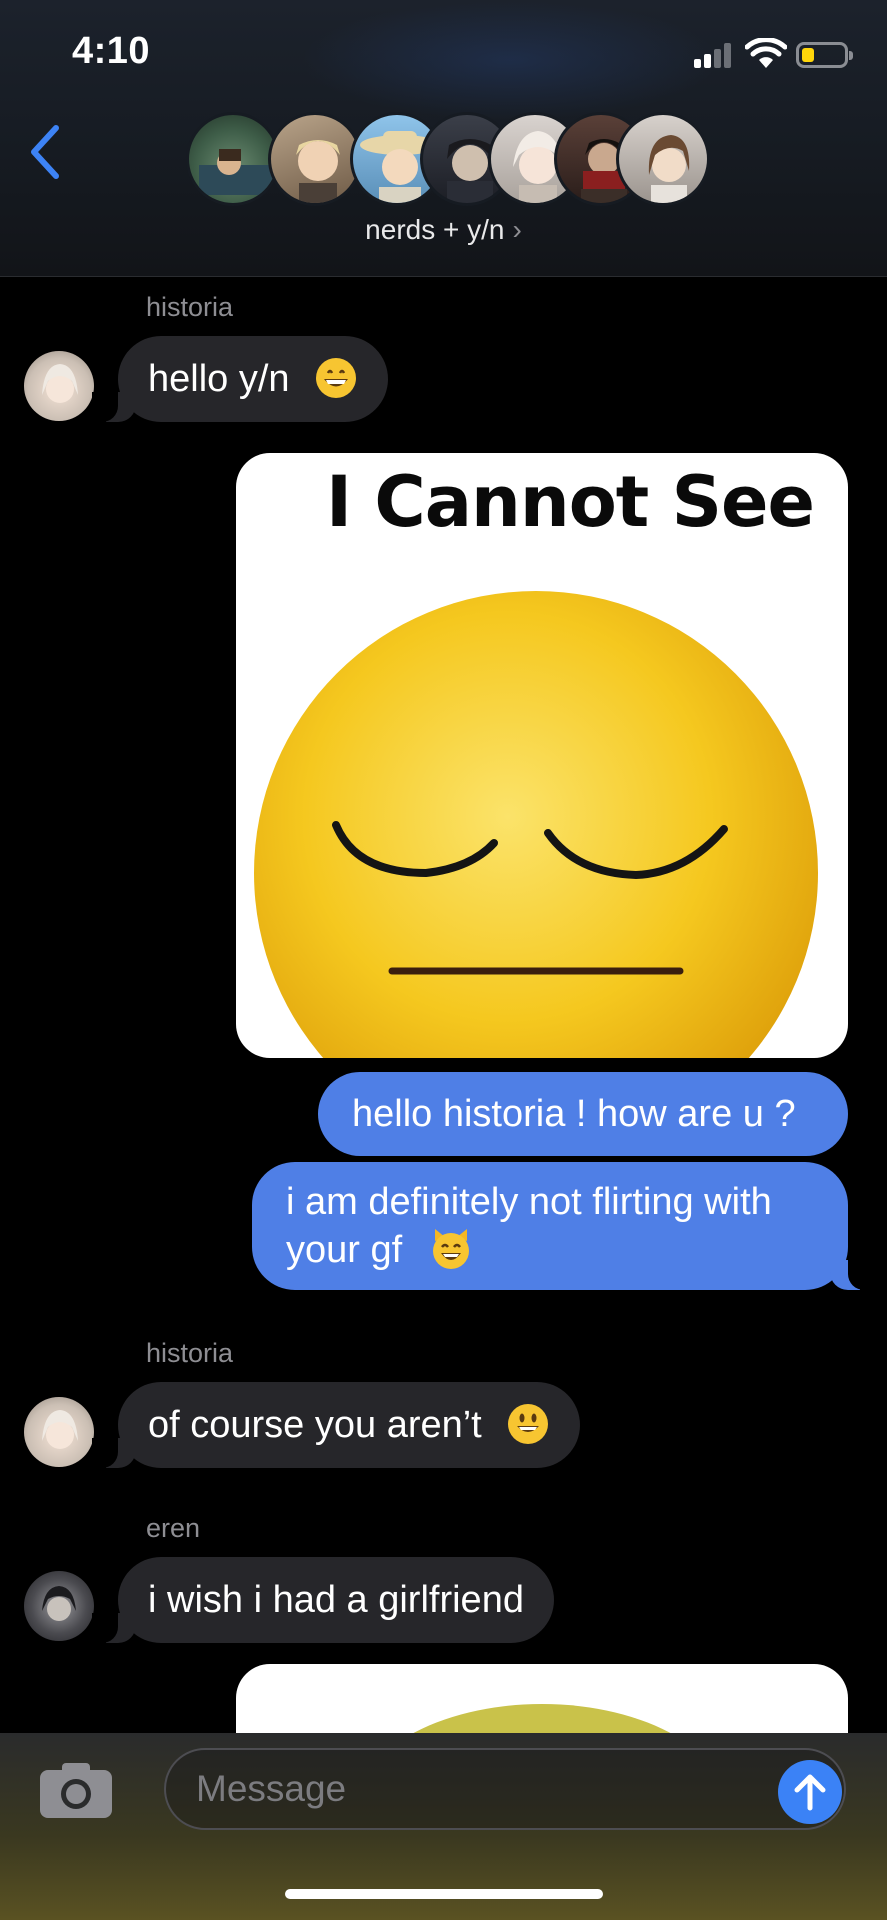 Image resolution: width=887 pixels, height=1920 pixels. Describe the element at coordinates (824, 55) in the screenshot. I see `battery-icon` at that location.